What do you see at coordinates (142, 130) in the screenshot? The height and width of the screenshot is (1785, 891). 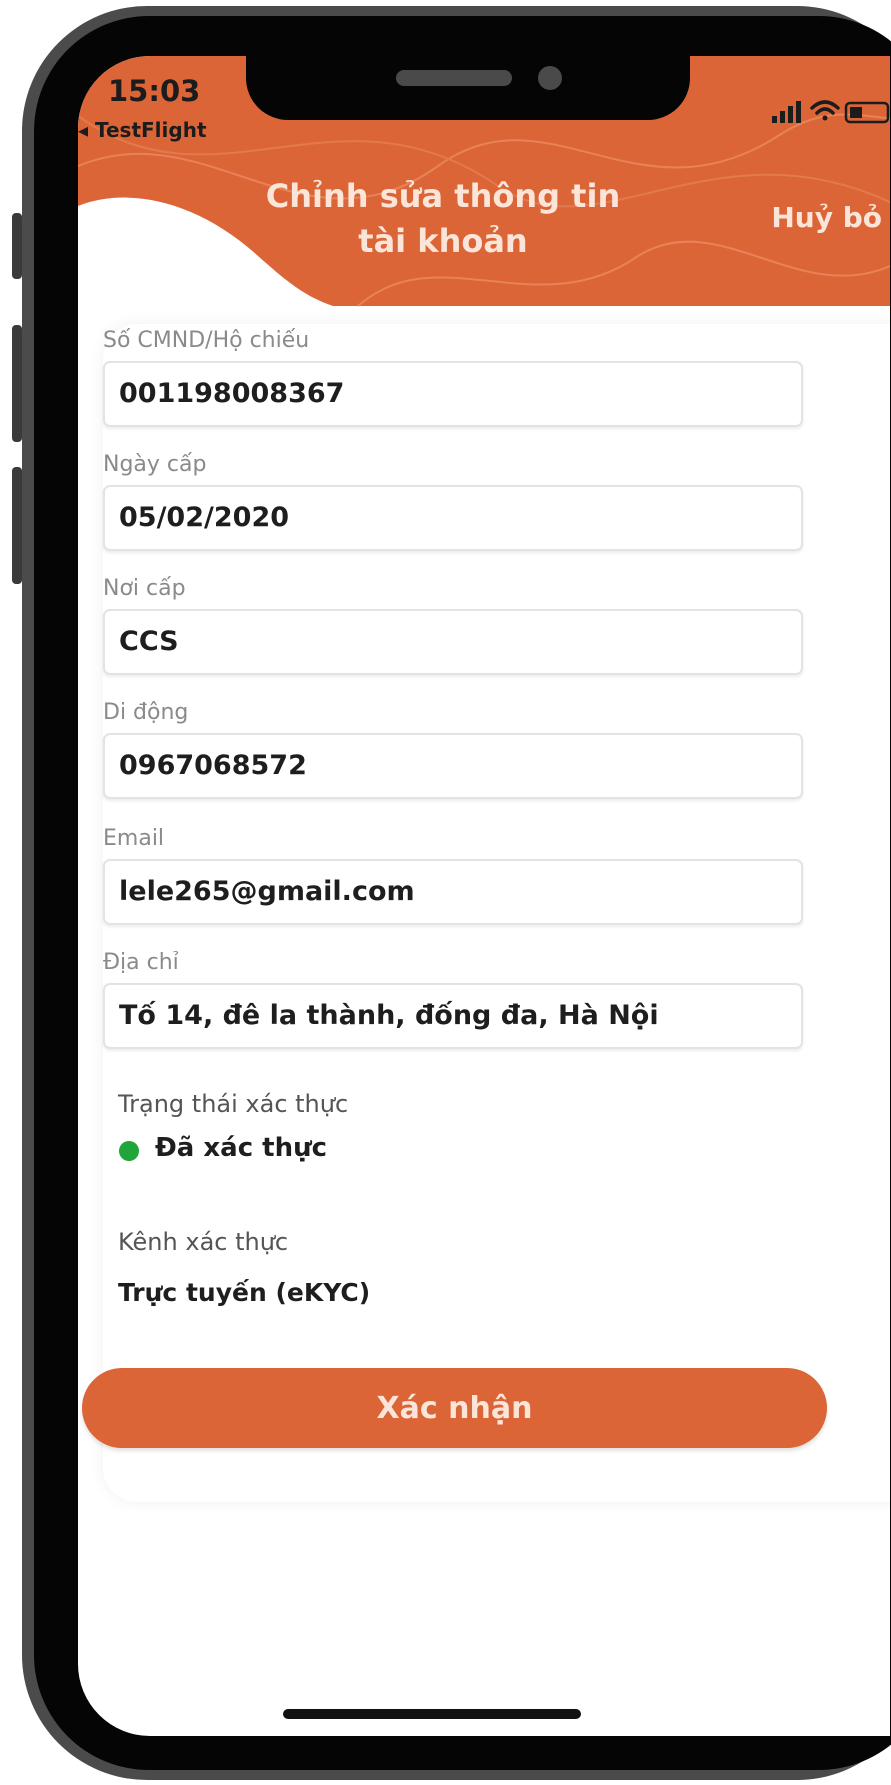 I see `back-to-testflight: ◂ TestFlight` at bounding box center [142, 130].